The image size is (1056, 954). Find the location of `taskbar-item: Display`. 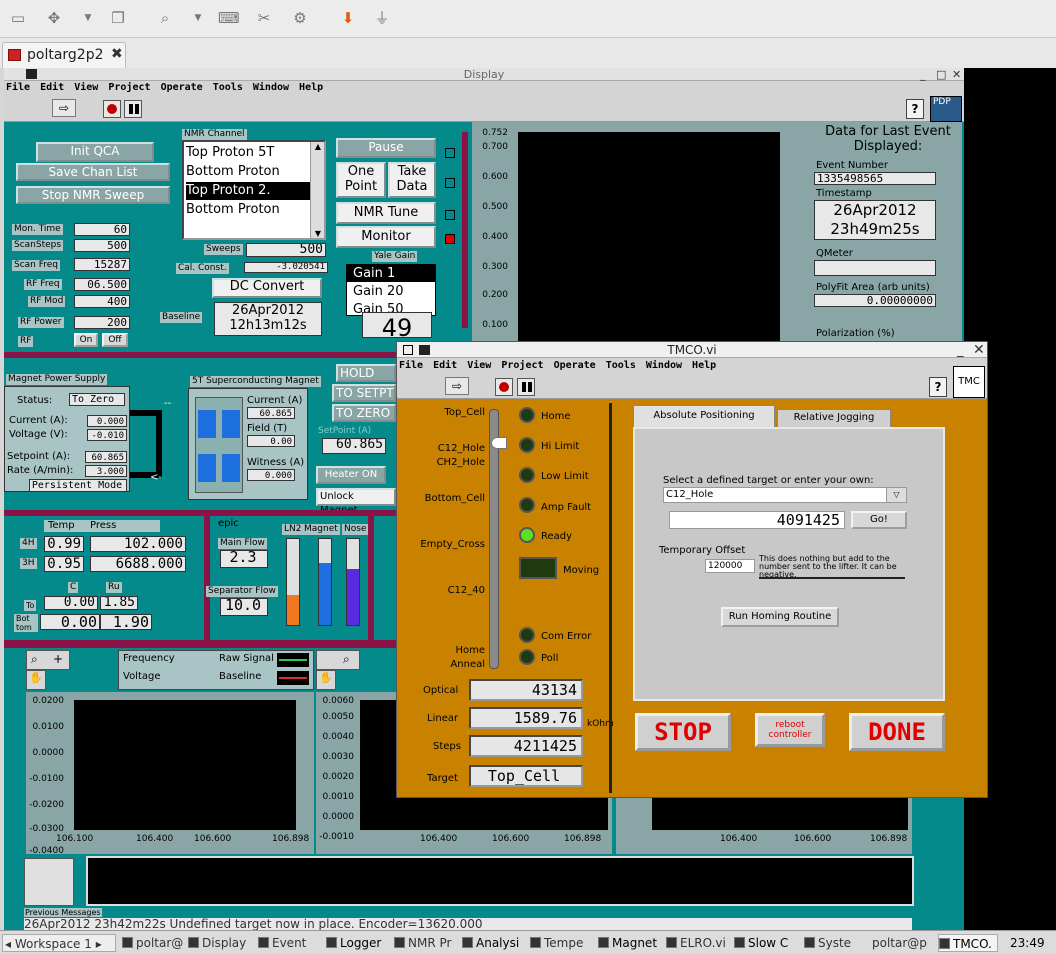

taskbar-item: Display is located at coordinates (220, 943).